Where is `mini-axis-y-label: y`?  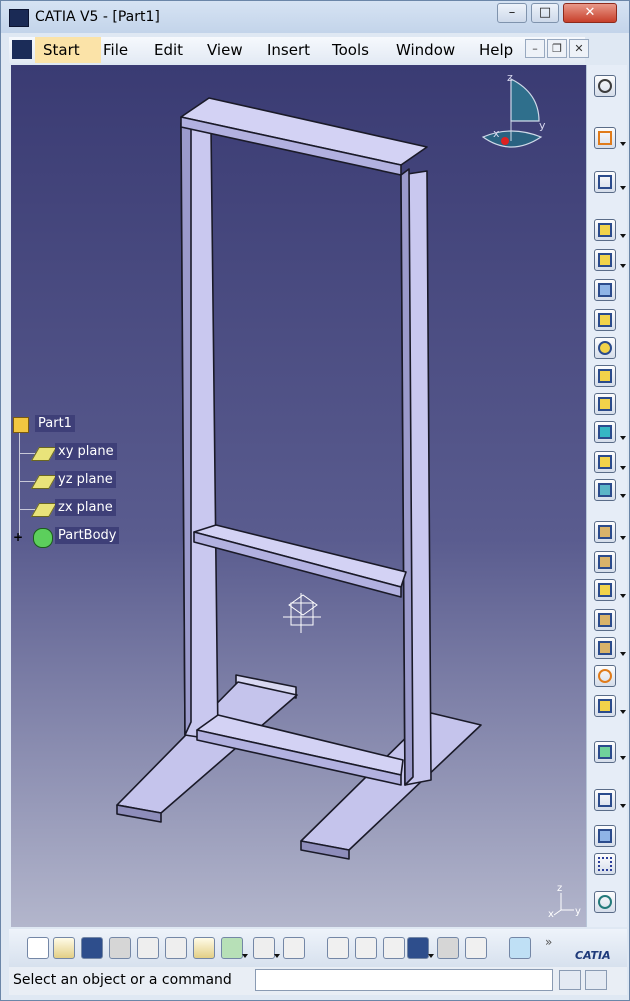
mini-axis-y-label: y is located at coordinates (578, 911).